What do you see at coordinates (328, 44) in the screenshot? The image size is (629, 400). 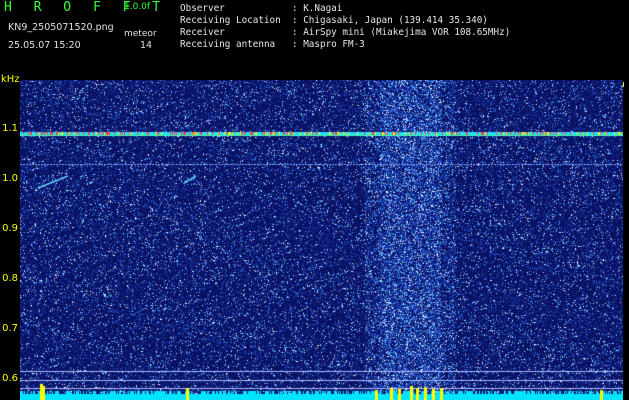 I see `antenna-value: : Maspro FM-3` at bounding box center [328, 44].